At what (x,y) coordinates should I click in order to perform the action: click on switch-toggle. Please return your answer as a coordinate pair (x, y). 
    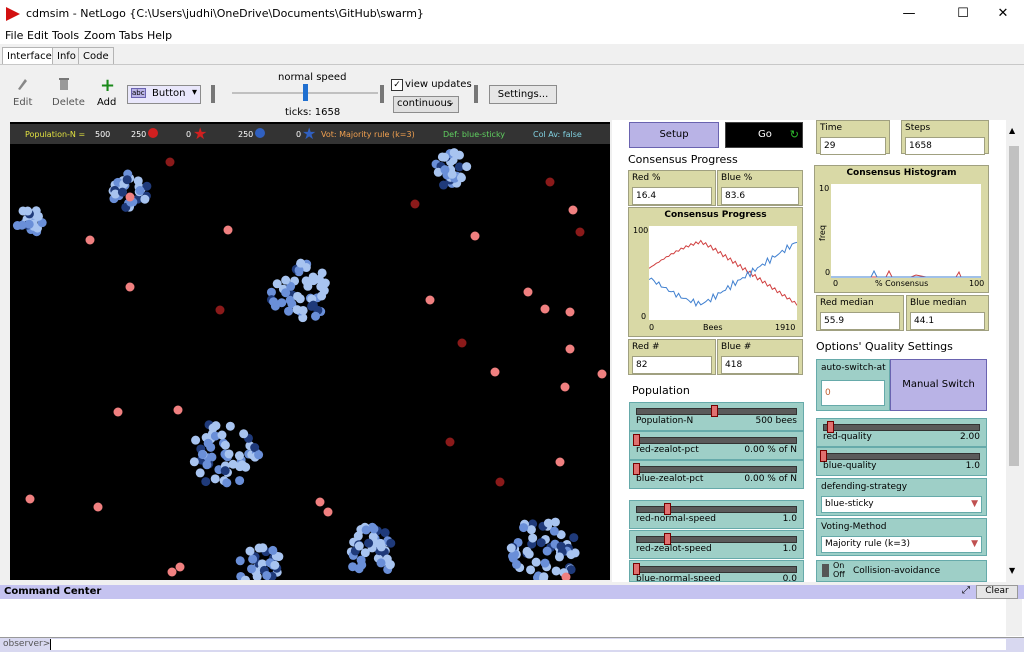
    Looking at the image, I should click on (825, 570).